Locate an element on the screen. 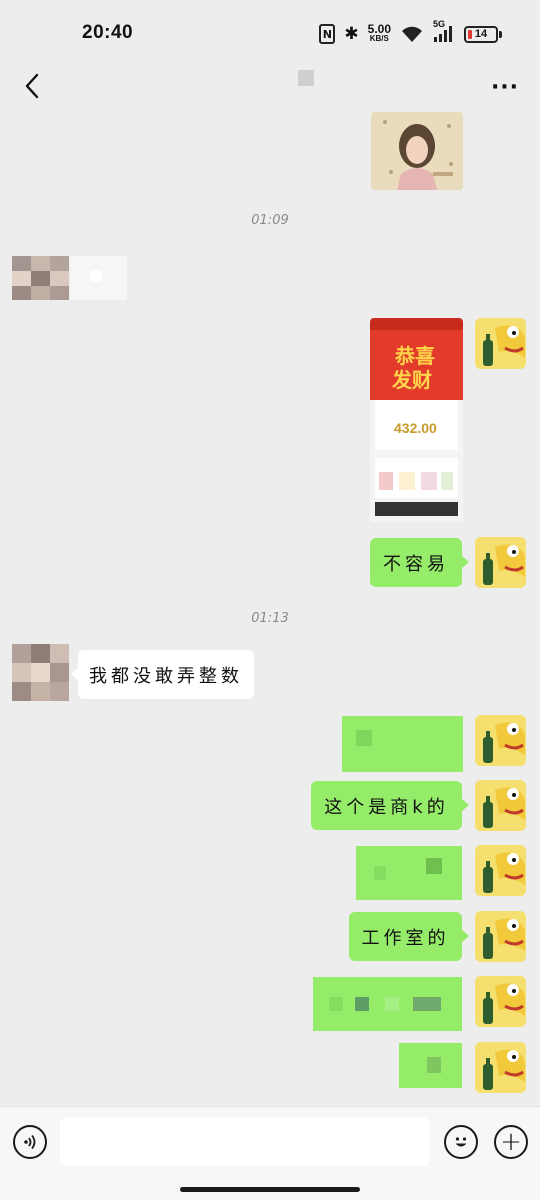  chevron-left-icon is located at coordinates (32, 86).